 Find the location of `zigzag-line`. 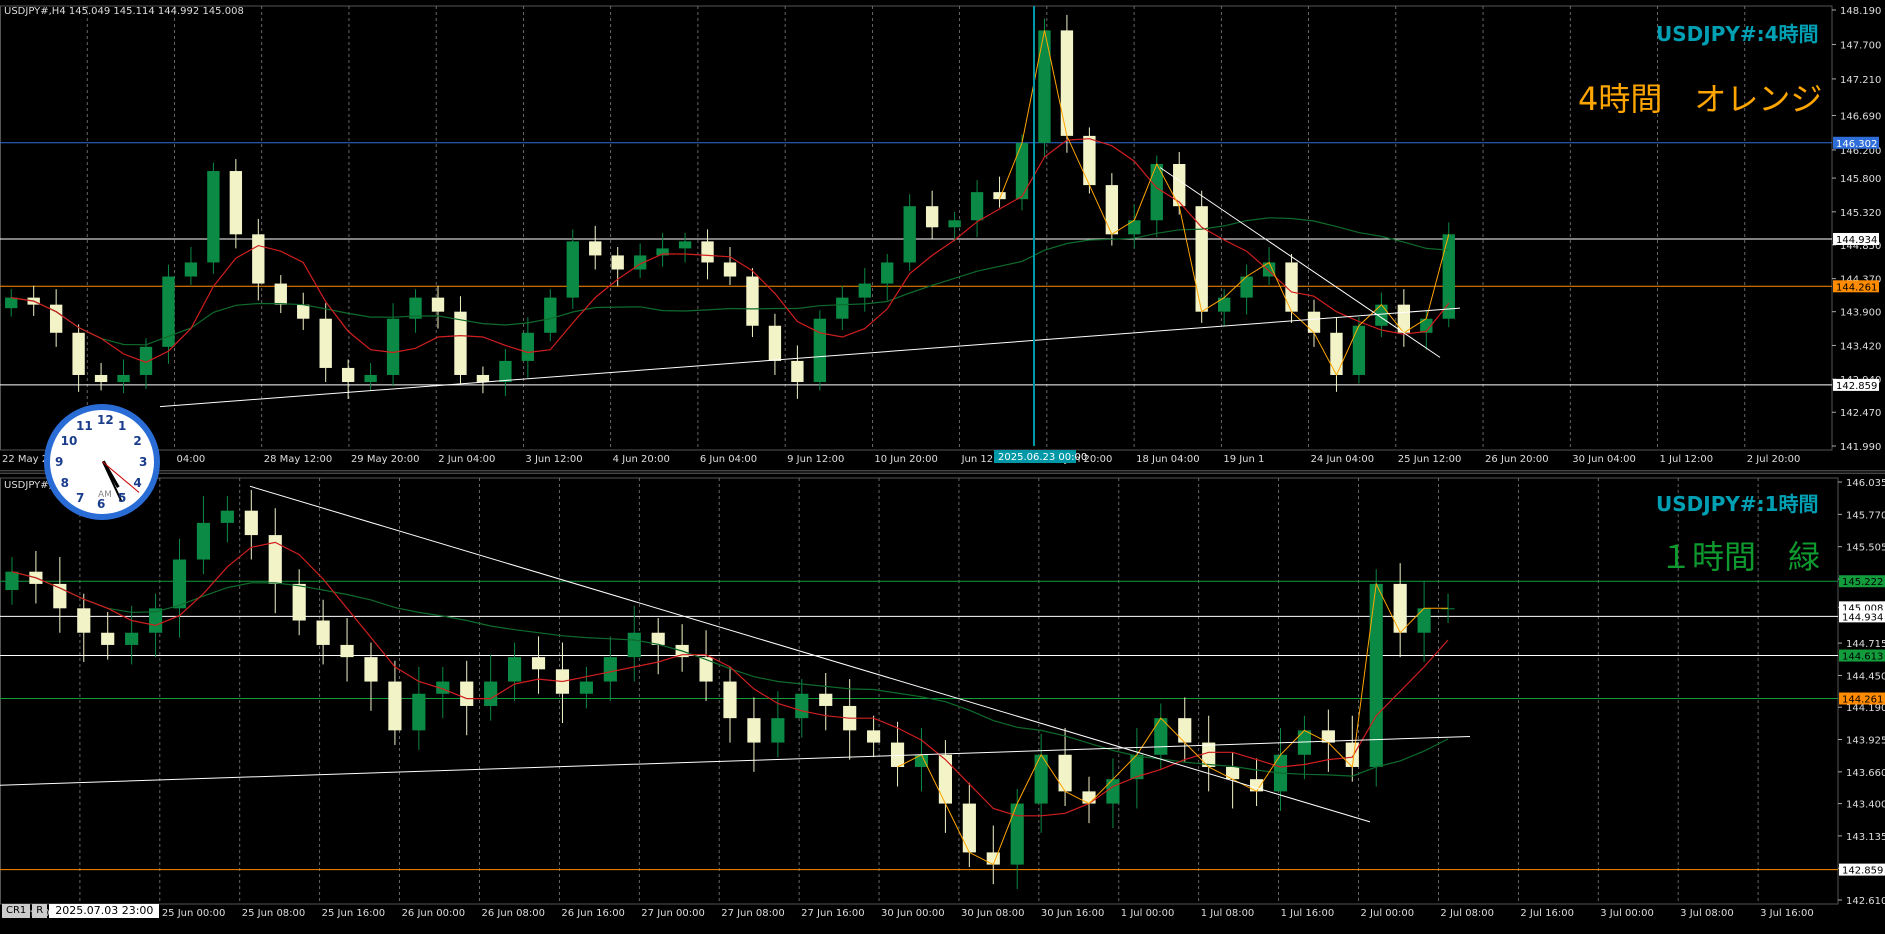

zigzag-line is located at coordinates (1172, 724).